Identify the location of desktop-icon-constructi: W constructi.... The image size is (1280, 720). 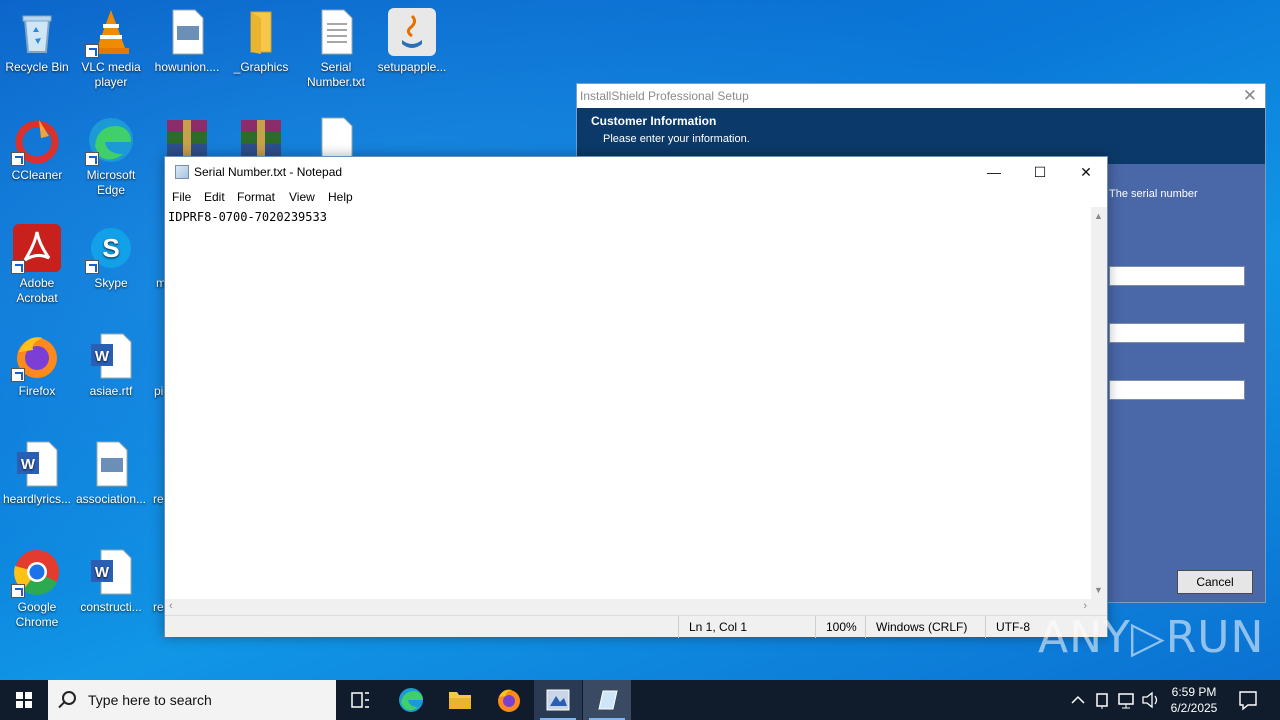
(111, 581).